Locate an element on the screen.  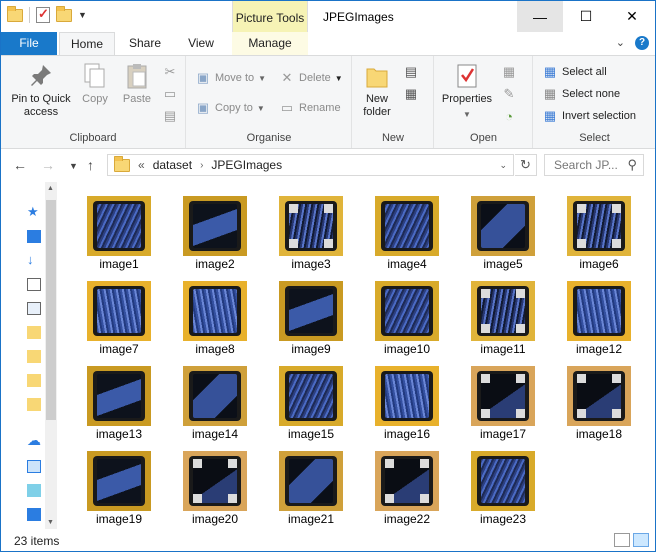
tab-manage: Manage is located at coordinates (270, 43).